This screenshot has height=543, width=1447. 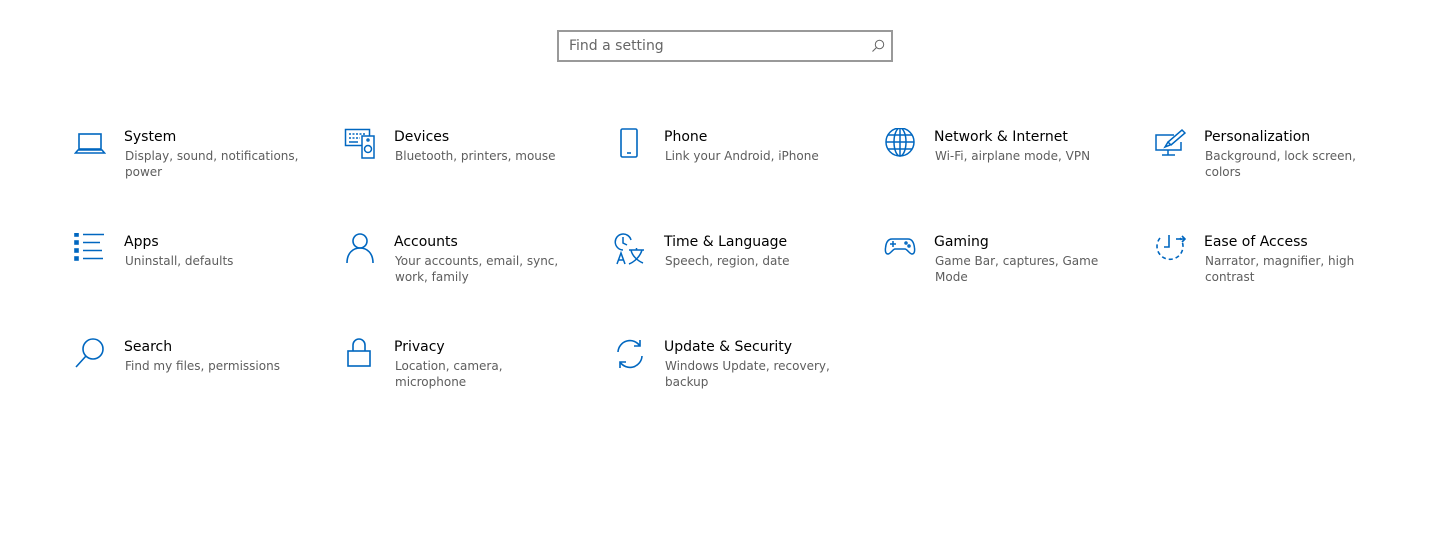 I want to click on category-description: Find my files, permissions, so click(x=202, y=366).